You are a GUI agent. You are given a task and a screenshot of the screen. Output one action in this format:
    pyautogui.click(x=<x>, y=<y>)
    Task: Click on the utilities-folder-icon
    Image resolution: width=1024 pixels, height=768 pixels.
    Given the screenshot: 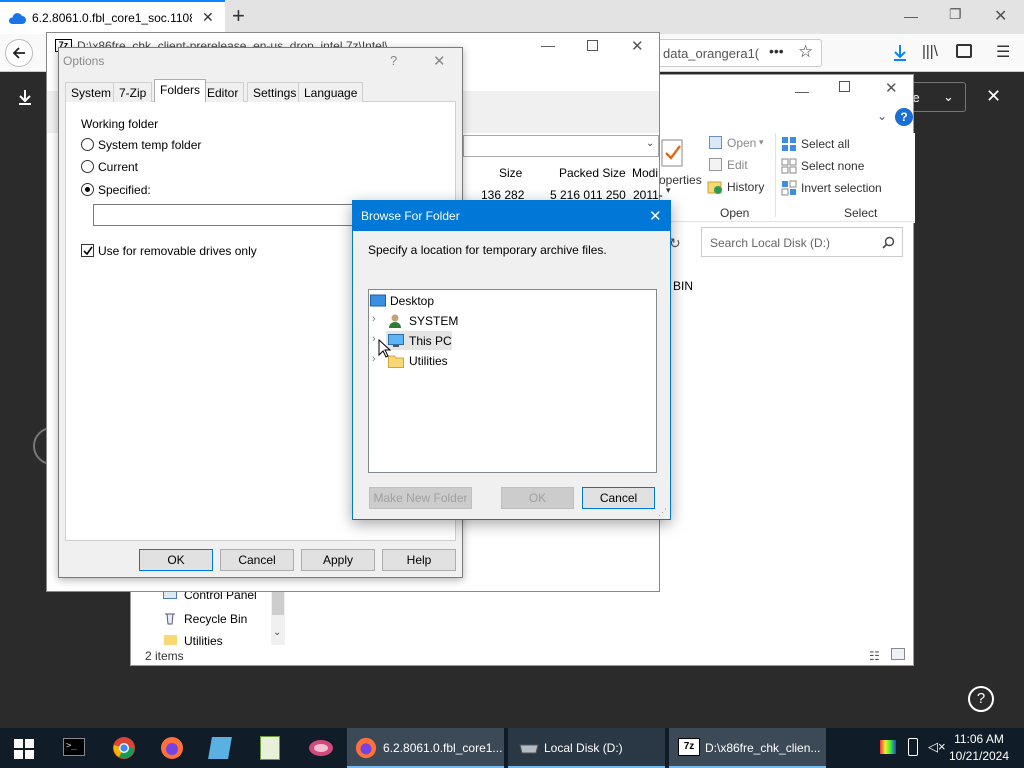 What is the action you would take?
    pyautogui.click(x=170, y=640)
    